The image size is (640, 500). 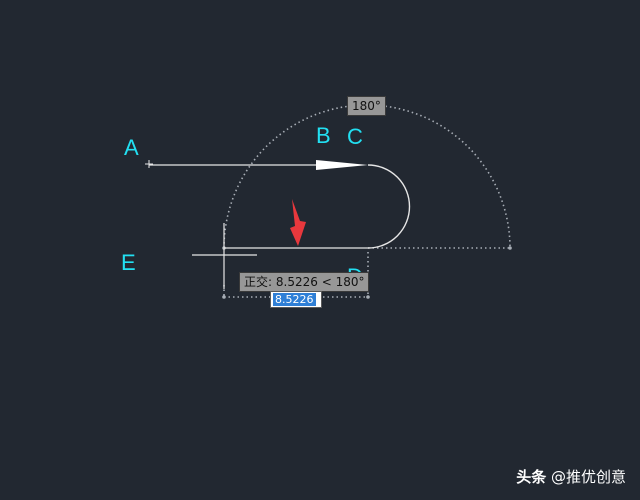 I want to click on ortho-colon: :, so click(x=272, y=282).